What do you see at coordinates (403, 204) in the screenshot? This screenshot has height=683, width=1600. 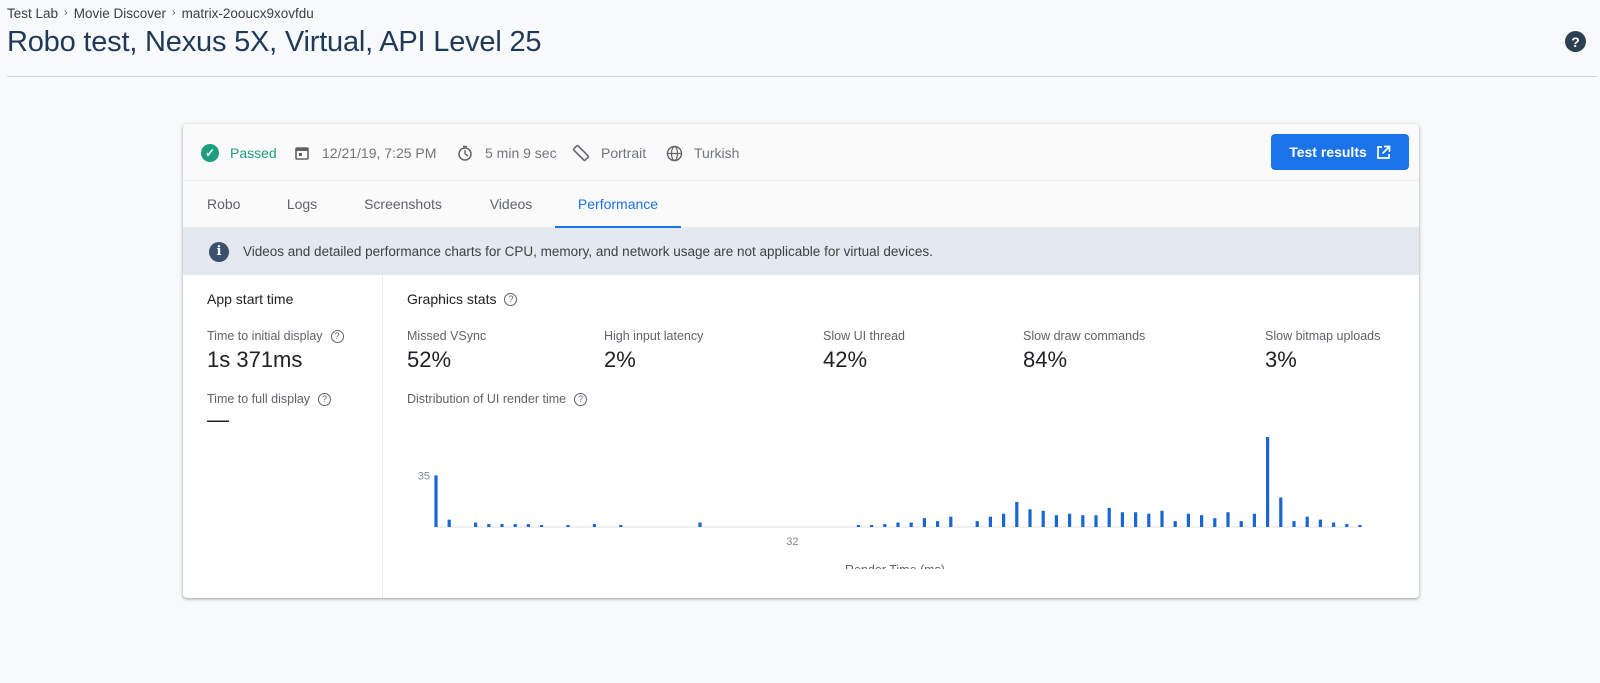 I see `tab-screenshots: Screenshots` at bounding box center [403, 204].